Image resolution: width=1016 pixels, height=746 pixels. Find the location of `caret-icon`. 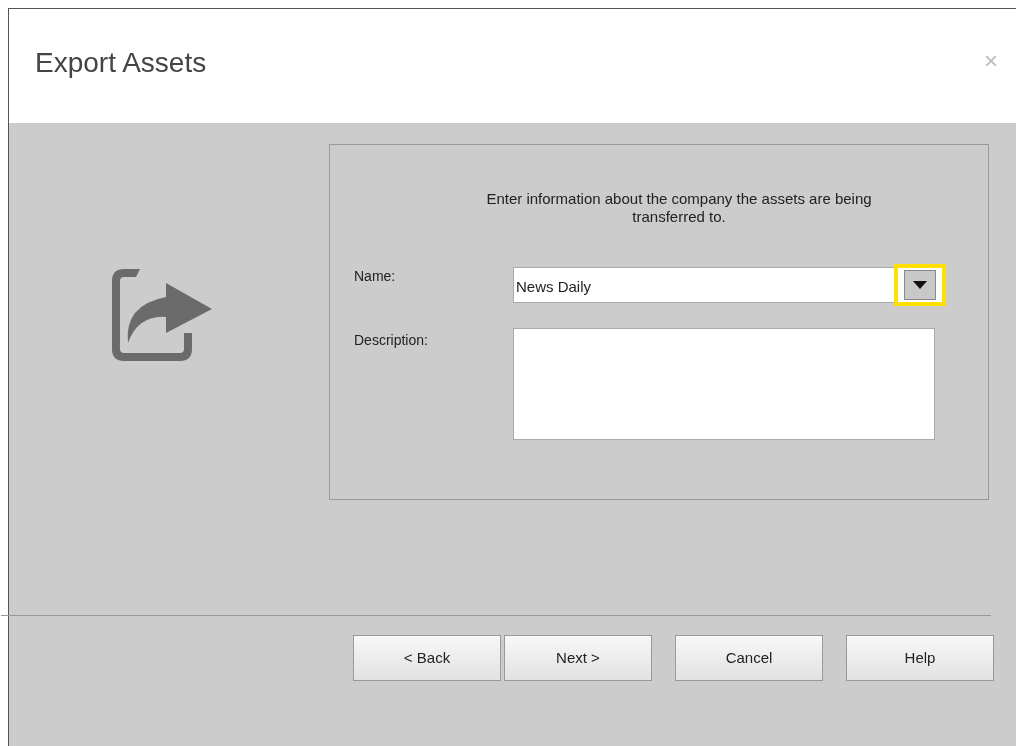

caret-icon is located at coordinates (920, 285).